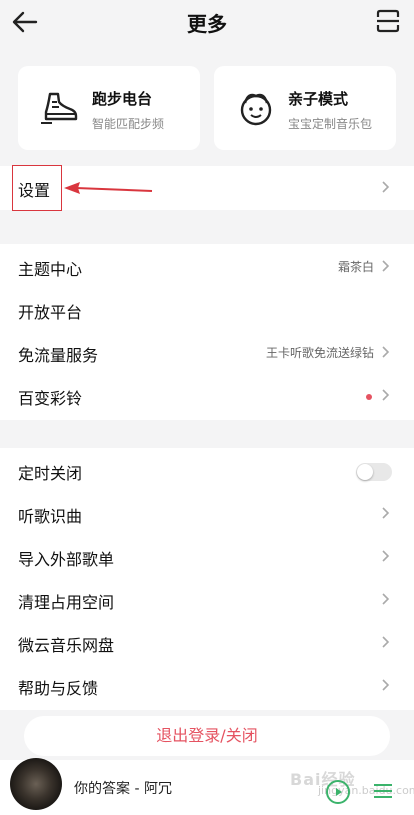 Image resolution: width=414 pixels, height=815 pixels. I want to click on top-bar: 更多, so click(207, 22).